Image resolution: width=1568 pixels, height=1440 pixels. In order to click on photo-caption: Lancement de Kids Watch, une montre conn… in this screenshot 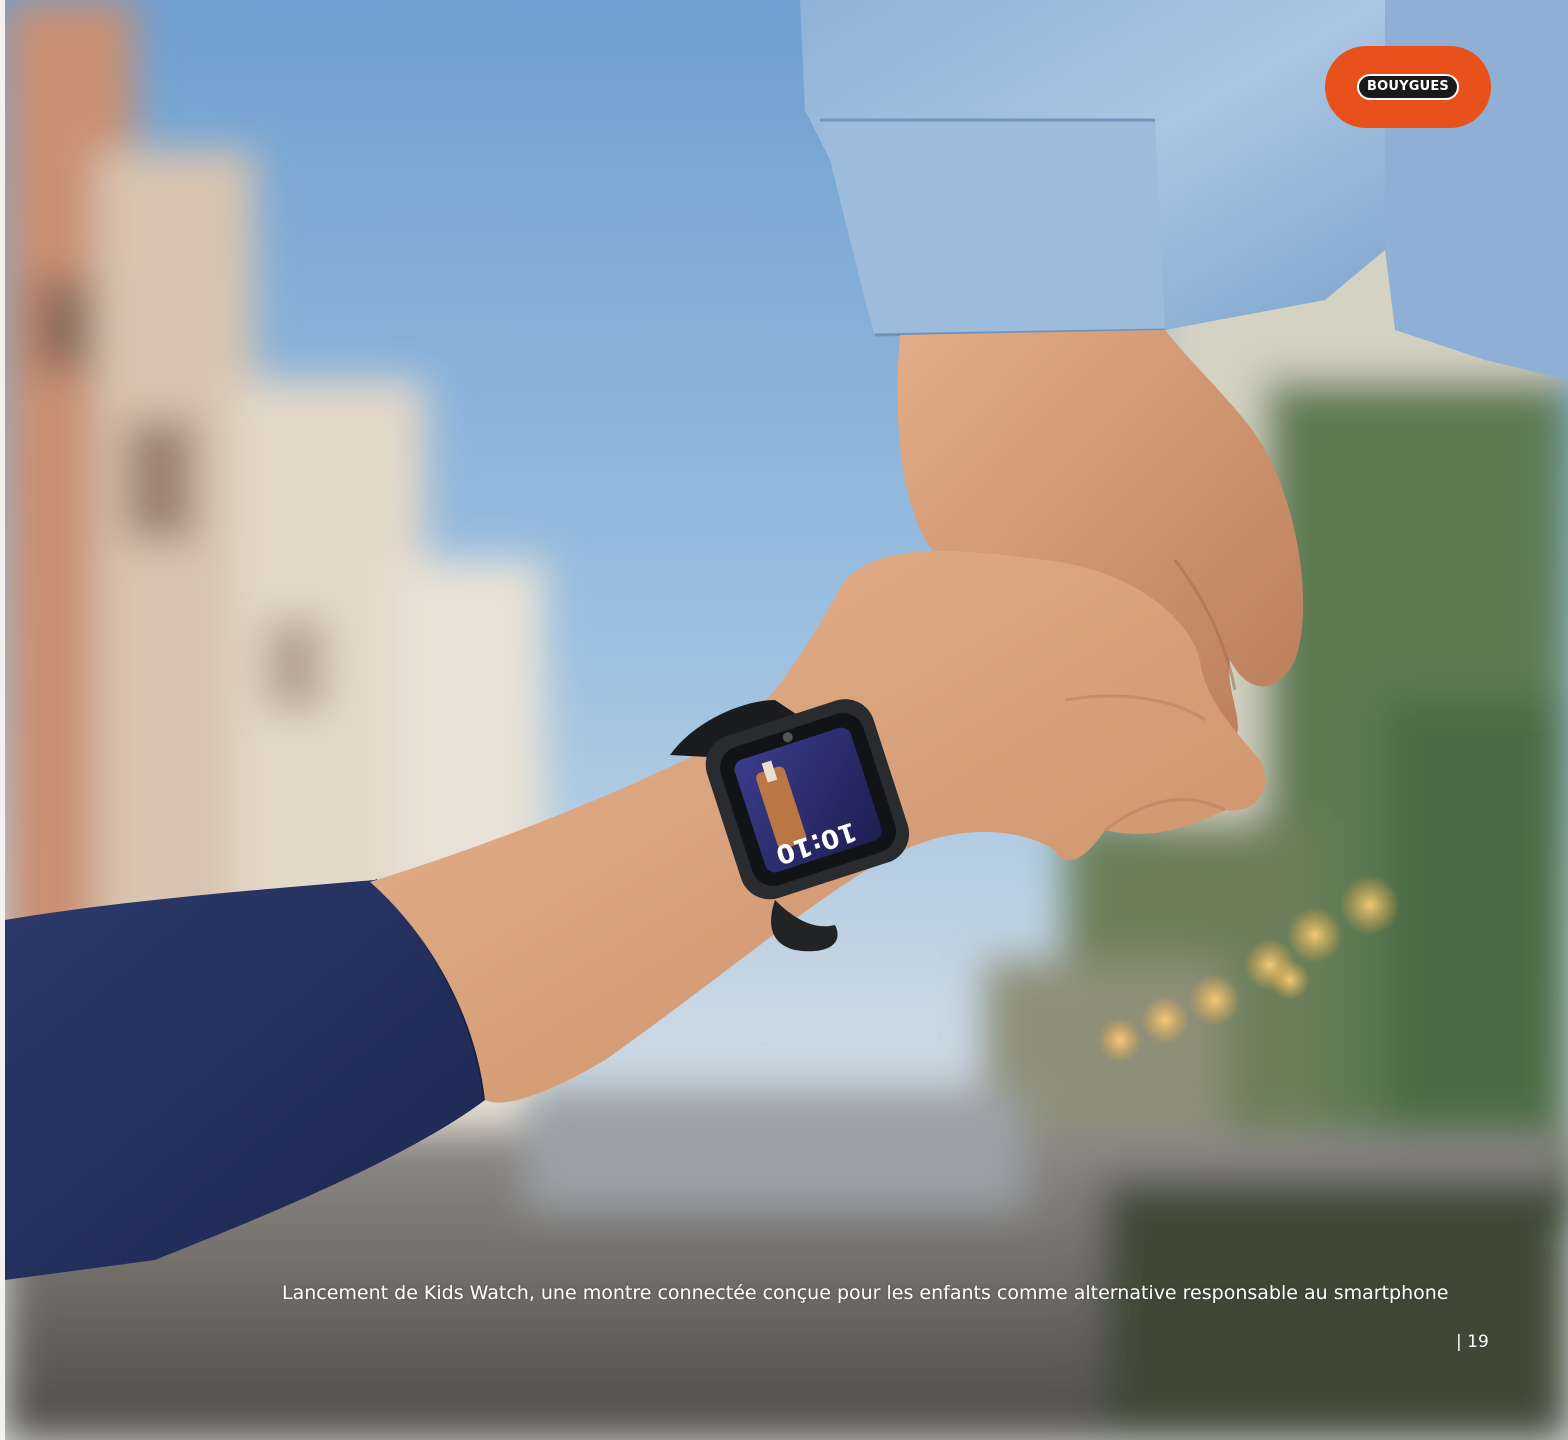, I will do `click(865, 1293)`.